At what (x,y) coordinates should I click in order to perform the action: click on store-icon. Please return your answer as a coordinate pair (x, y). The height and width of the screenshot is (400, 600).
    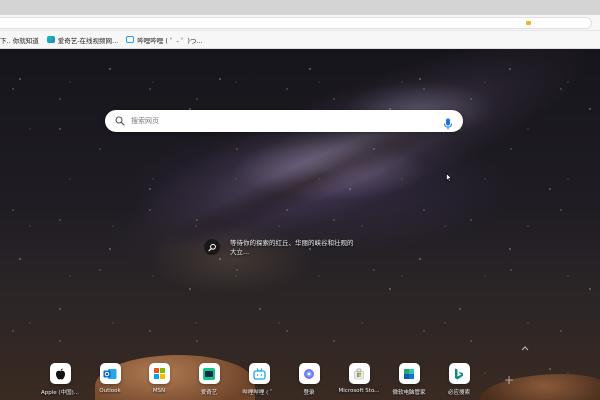
    Looking at the image, I should click on (359, 373).